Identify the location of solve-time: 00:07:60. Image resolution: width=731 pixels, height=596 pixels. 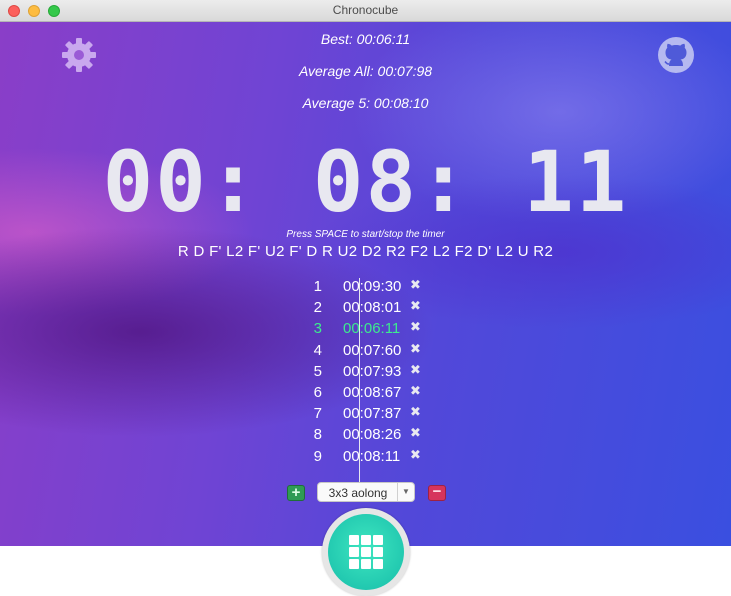
(372, 350).